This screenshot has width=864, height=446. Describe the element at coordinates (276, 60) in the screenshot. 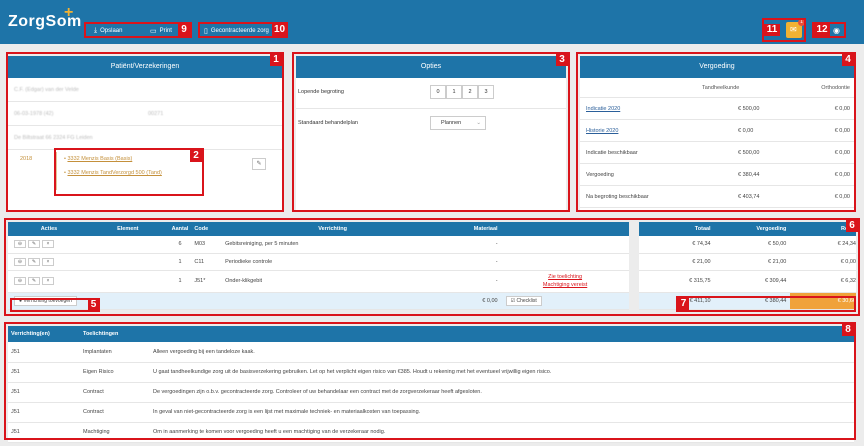

I see `marker-badge: 1` at that location.